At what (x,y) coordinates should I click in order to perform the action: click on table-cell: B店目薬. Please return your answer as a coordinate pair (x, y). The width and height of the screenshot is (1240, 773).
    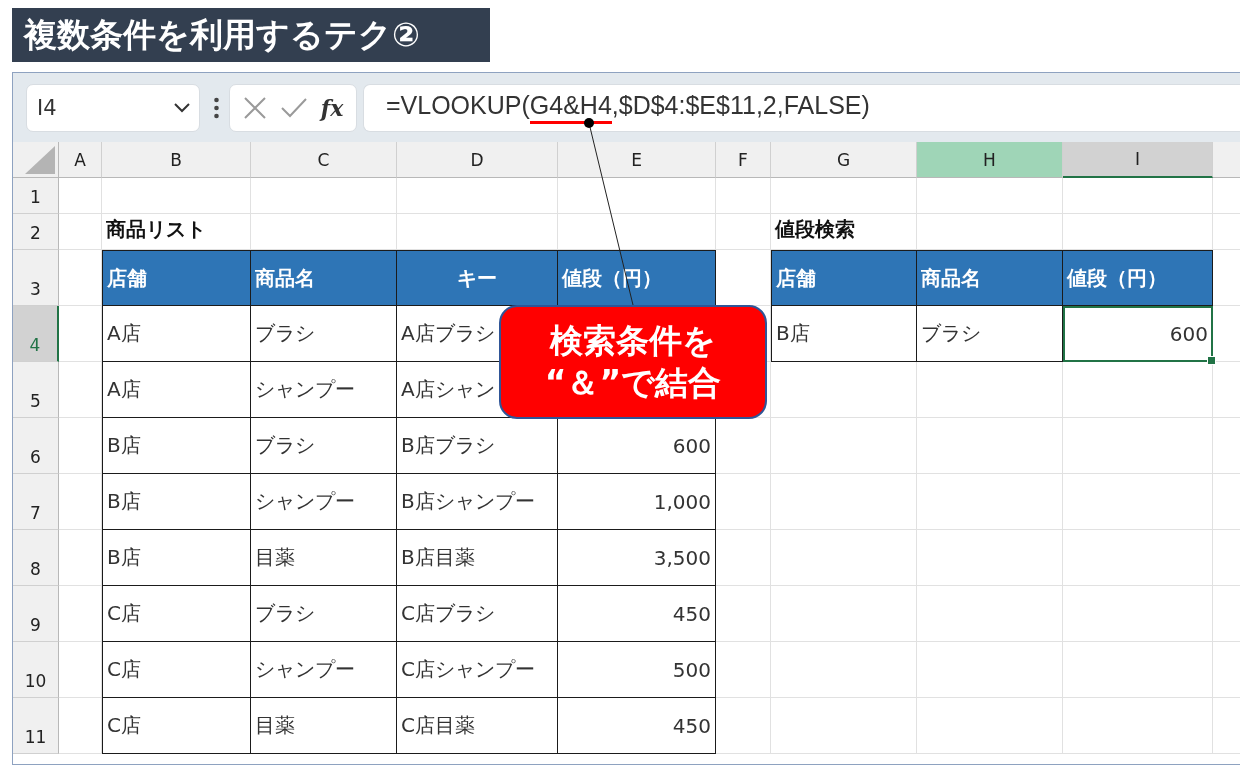
    Looking at the image, I should click on (477, 558).